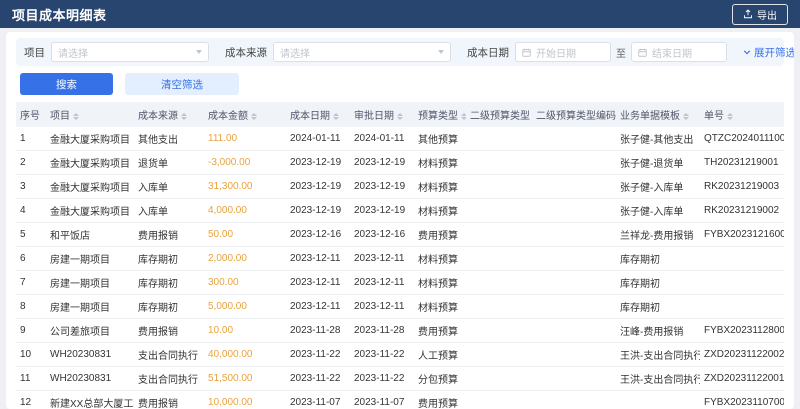 The width and height of the screenshot is (800, 409). I want to click on expand-filters-link: 展开筛选, so click(768, 52).